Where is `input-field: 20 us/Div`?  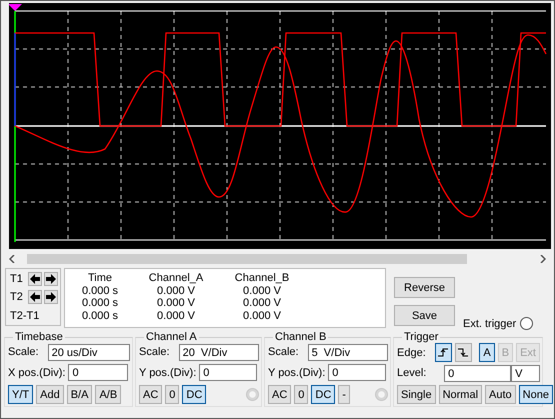 input-field: 20 us/Div is located at coordinates (89, 352).